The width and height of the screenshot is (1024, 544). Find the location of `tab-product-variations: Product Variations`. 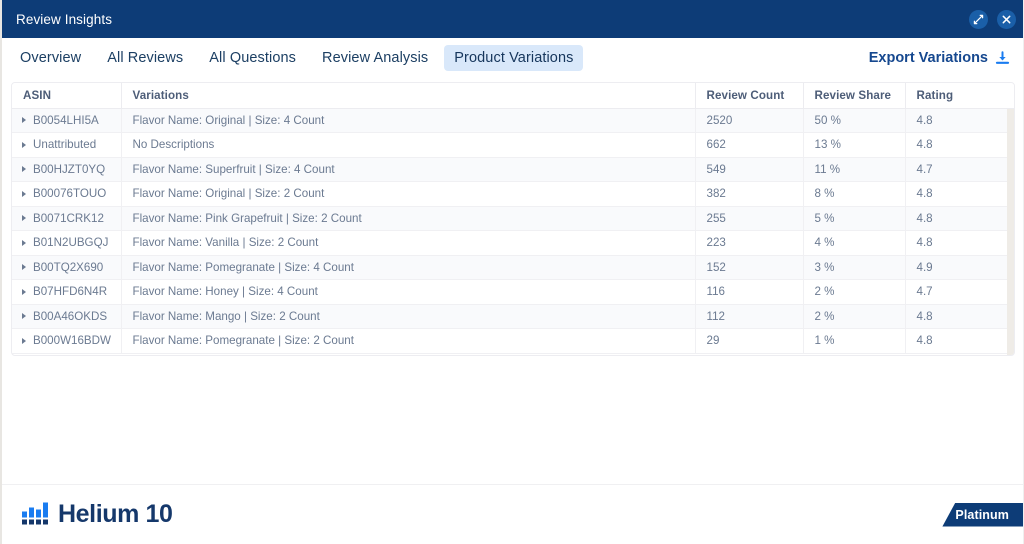

tab-product-variations: Product Variations is located at coordinates (514, 58).